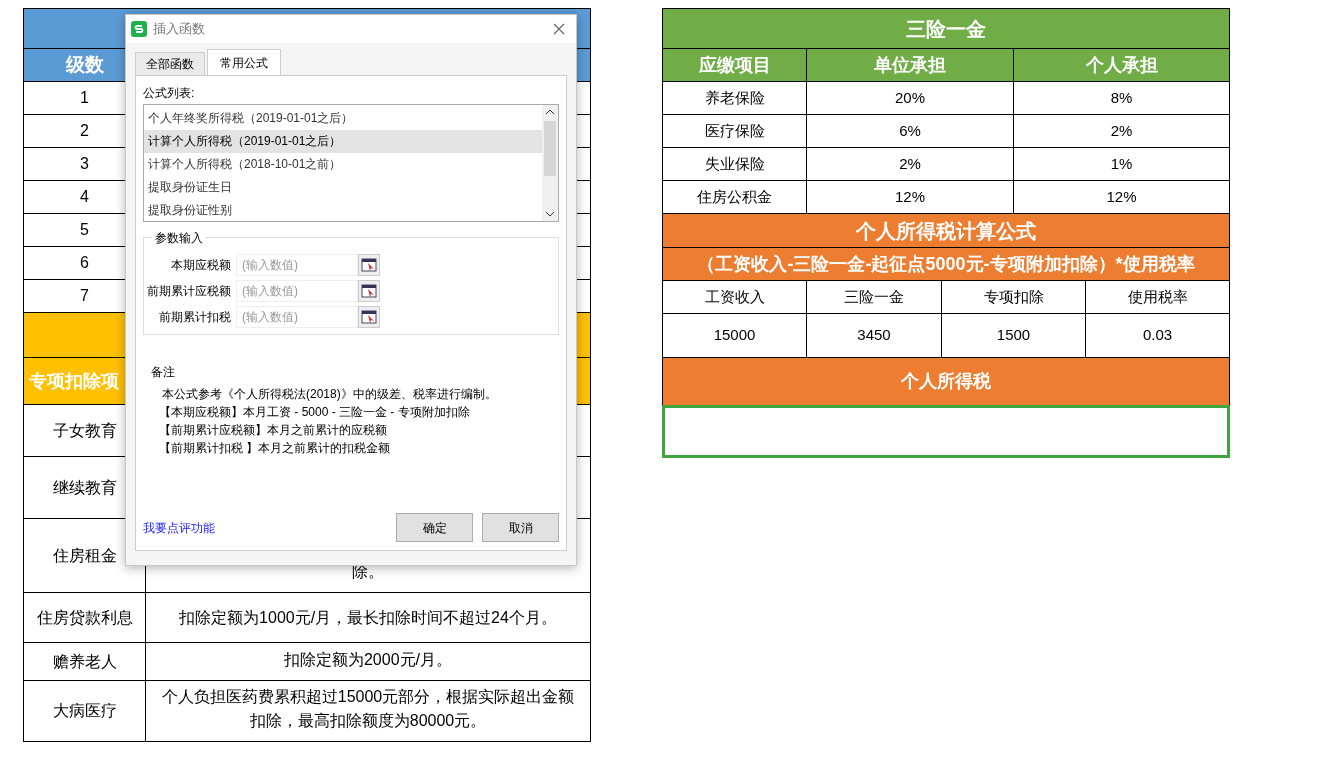 The image size is (1322, 783). I want to click on app-logo-icon, so click(139, 29).